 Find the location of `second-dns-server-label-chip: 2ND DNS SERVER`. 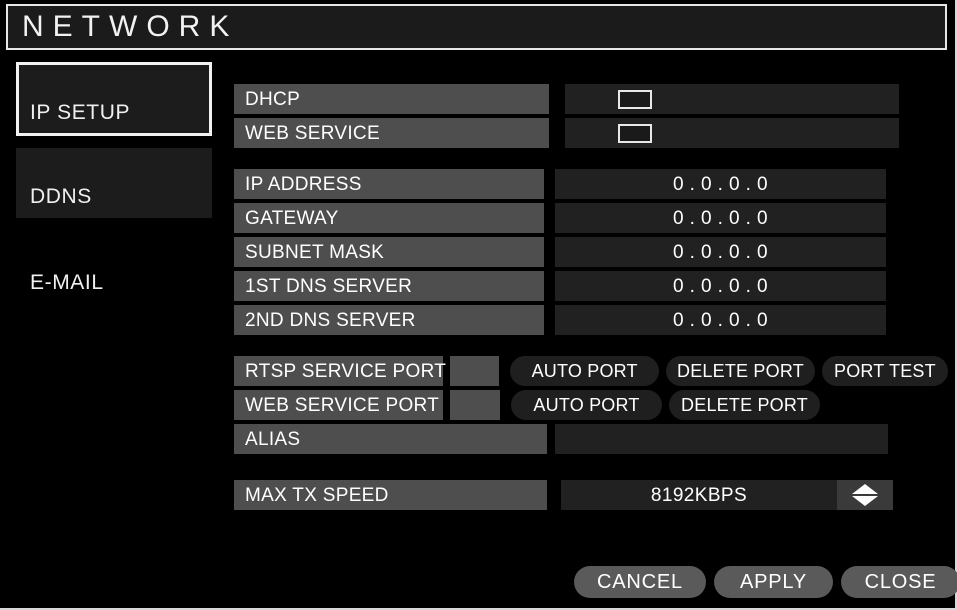

second-dns-server-label-chip: 2ND DNS SERVER is located at coordinates (389, 320).